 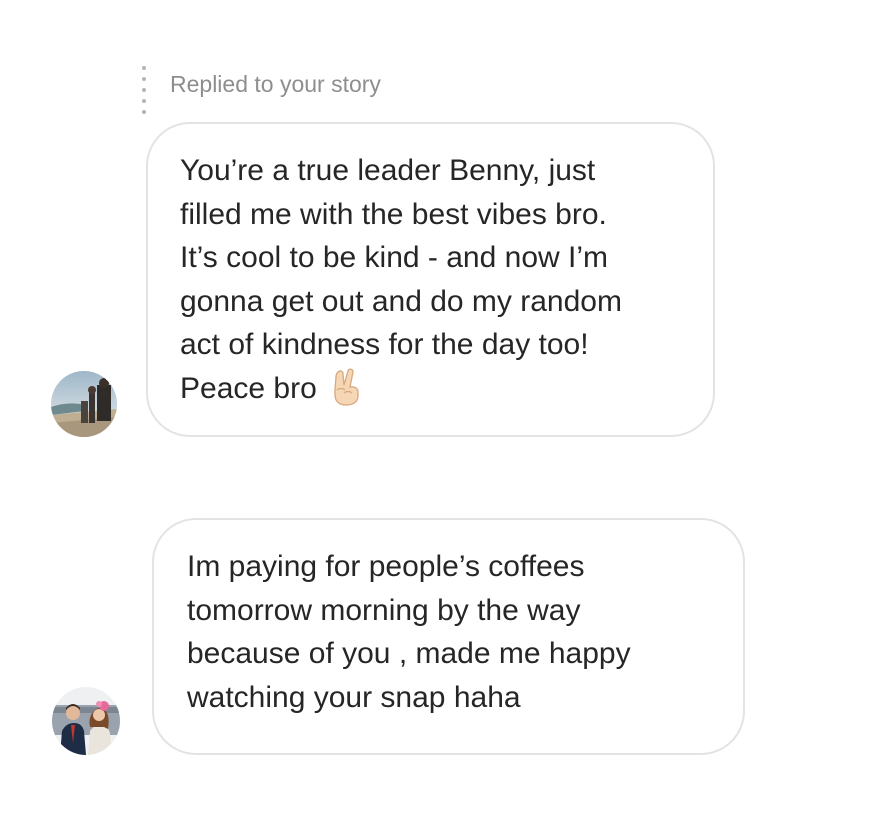 I want to click on message-line: filled me with the best vibes bro., so click(x=393, y=214).